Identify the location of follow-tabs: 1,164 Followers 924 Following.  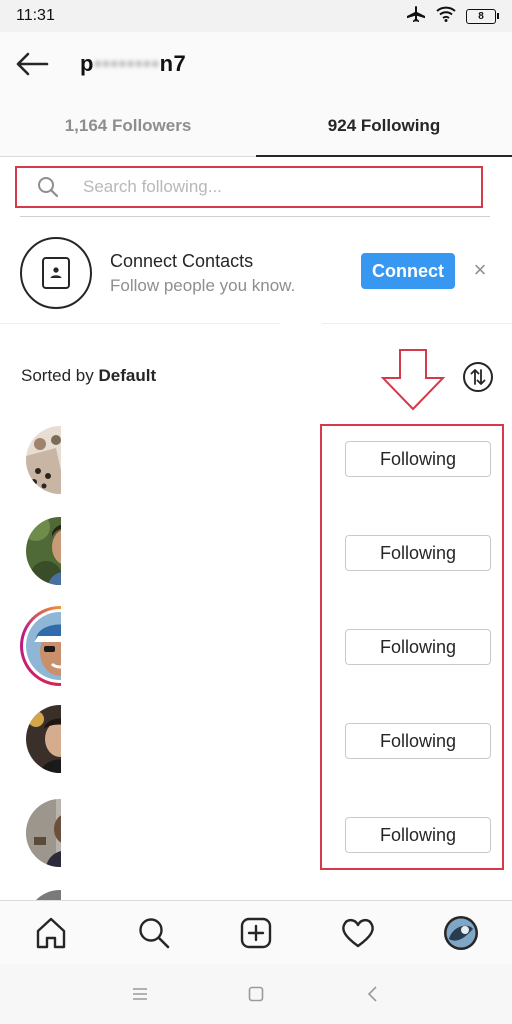
(256, 126).